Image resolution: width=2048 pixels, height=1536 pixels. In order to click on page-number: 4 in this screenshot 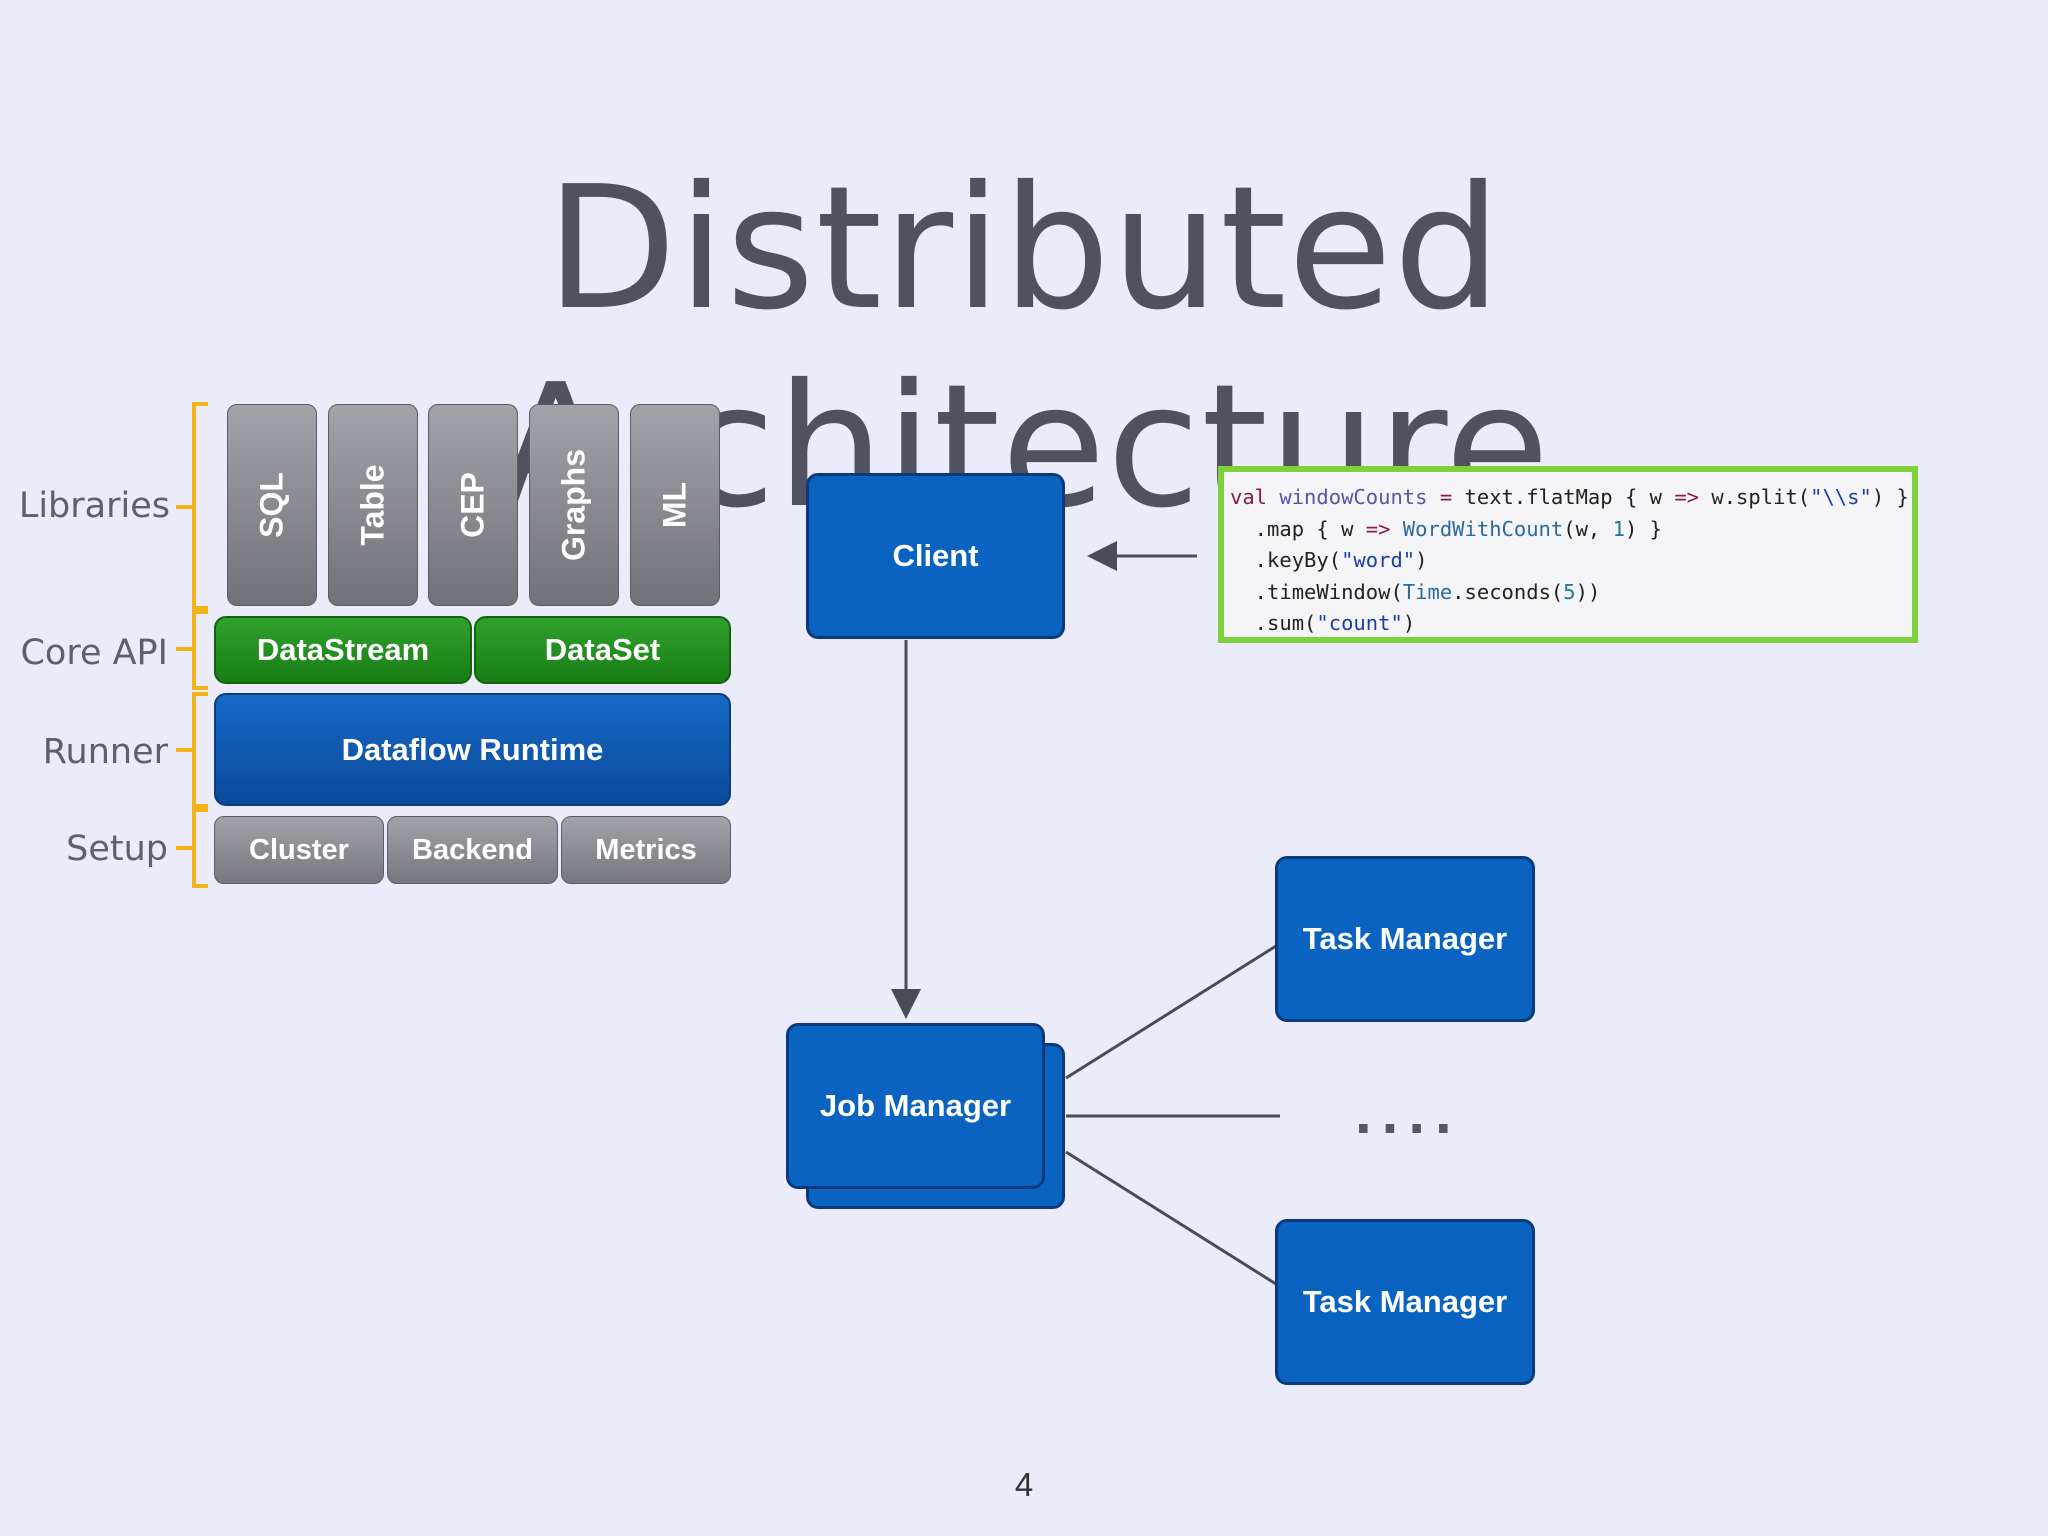, I will do `click(1024, 1484)`.